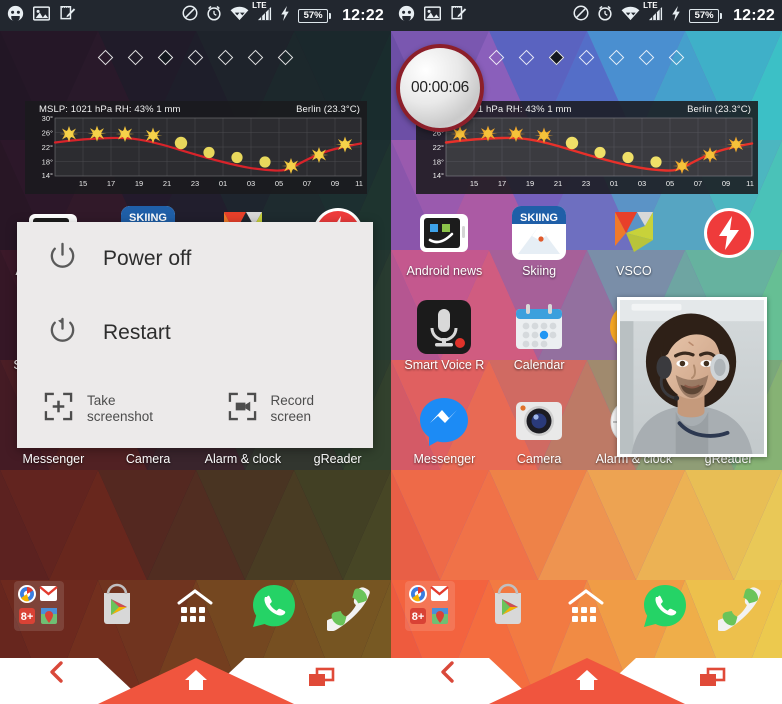  I want to click on take-screenshot-label: Take screenshot, so click(120, 408).